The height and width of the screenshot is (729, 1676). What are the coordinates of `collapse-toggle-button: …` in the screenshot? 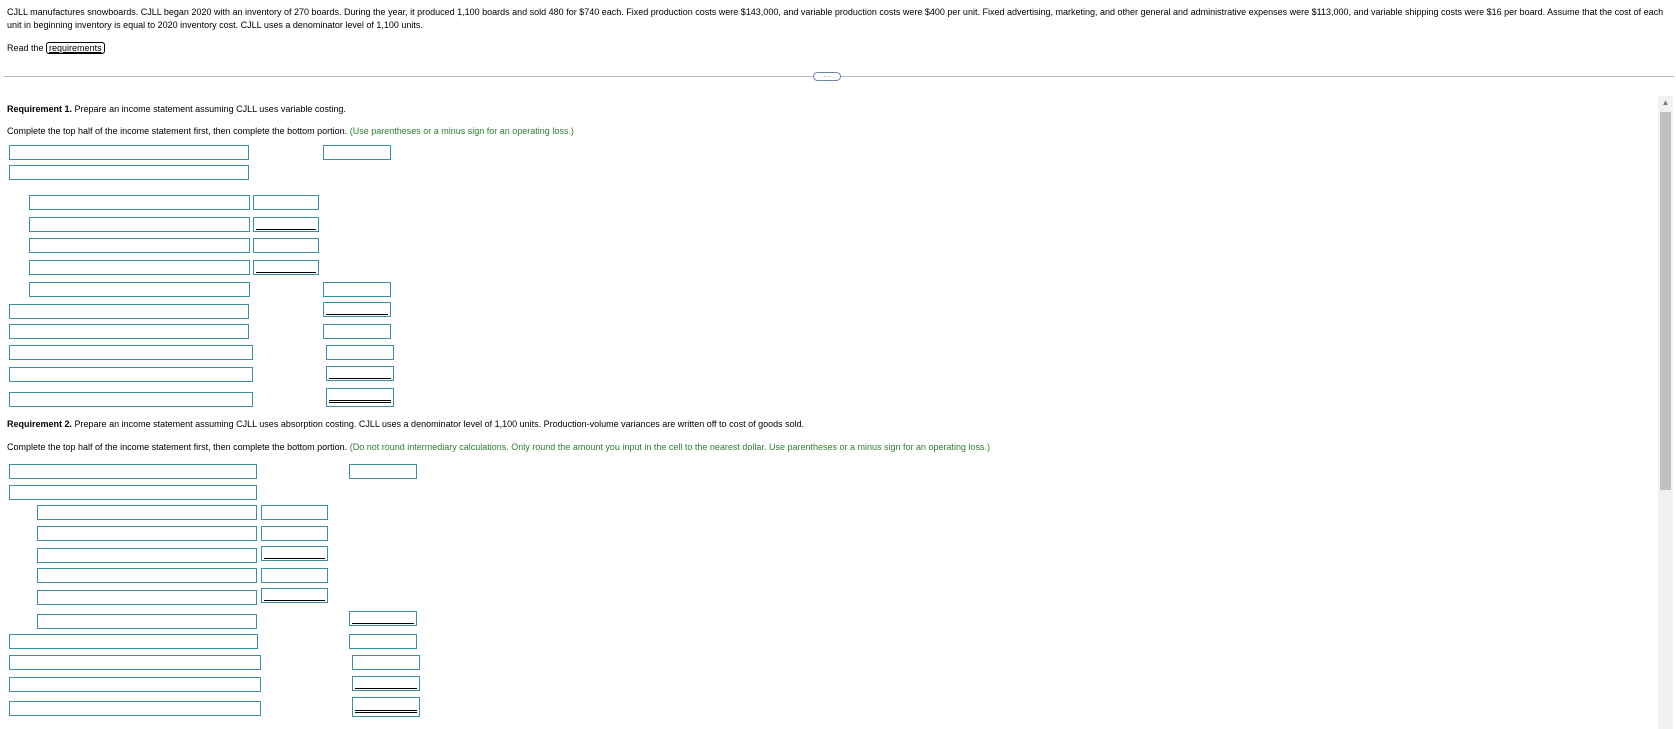 It's located at (827, 76).